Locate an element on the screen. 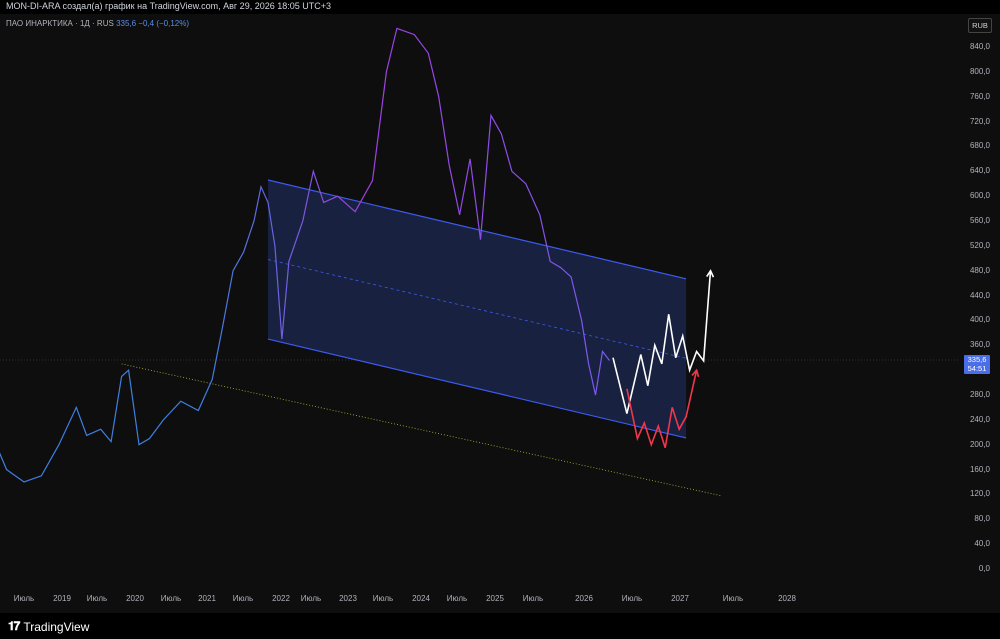 The height and width of the screenshot is (639, 1000). y-tick-label: 480,0 is located at coordinates (979, 270).